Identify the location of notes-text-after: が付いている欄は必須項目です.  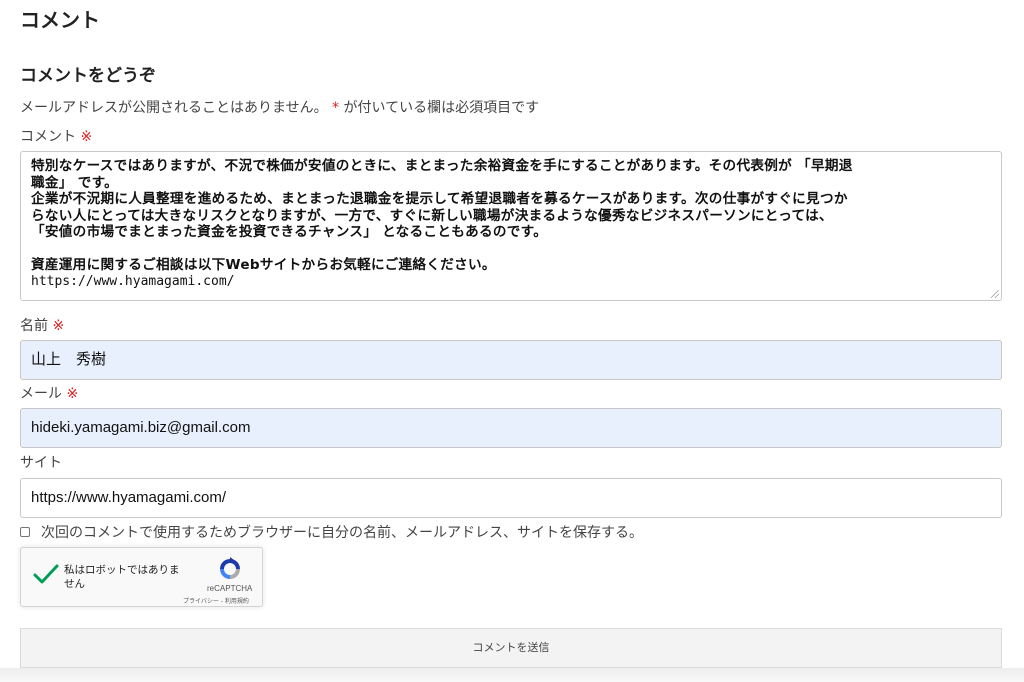
(441, 108).